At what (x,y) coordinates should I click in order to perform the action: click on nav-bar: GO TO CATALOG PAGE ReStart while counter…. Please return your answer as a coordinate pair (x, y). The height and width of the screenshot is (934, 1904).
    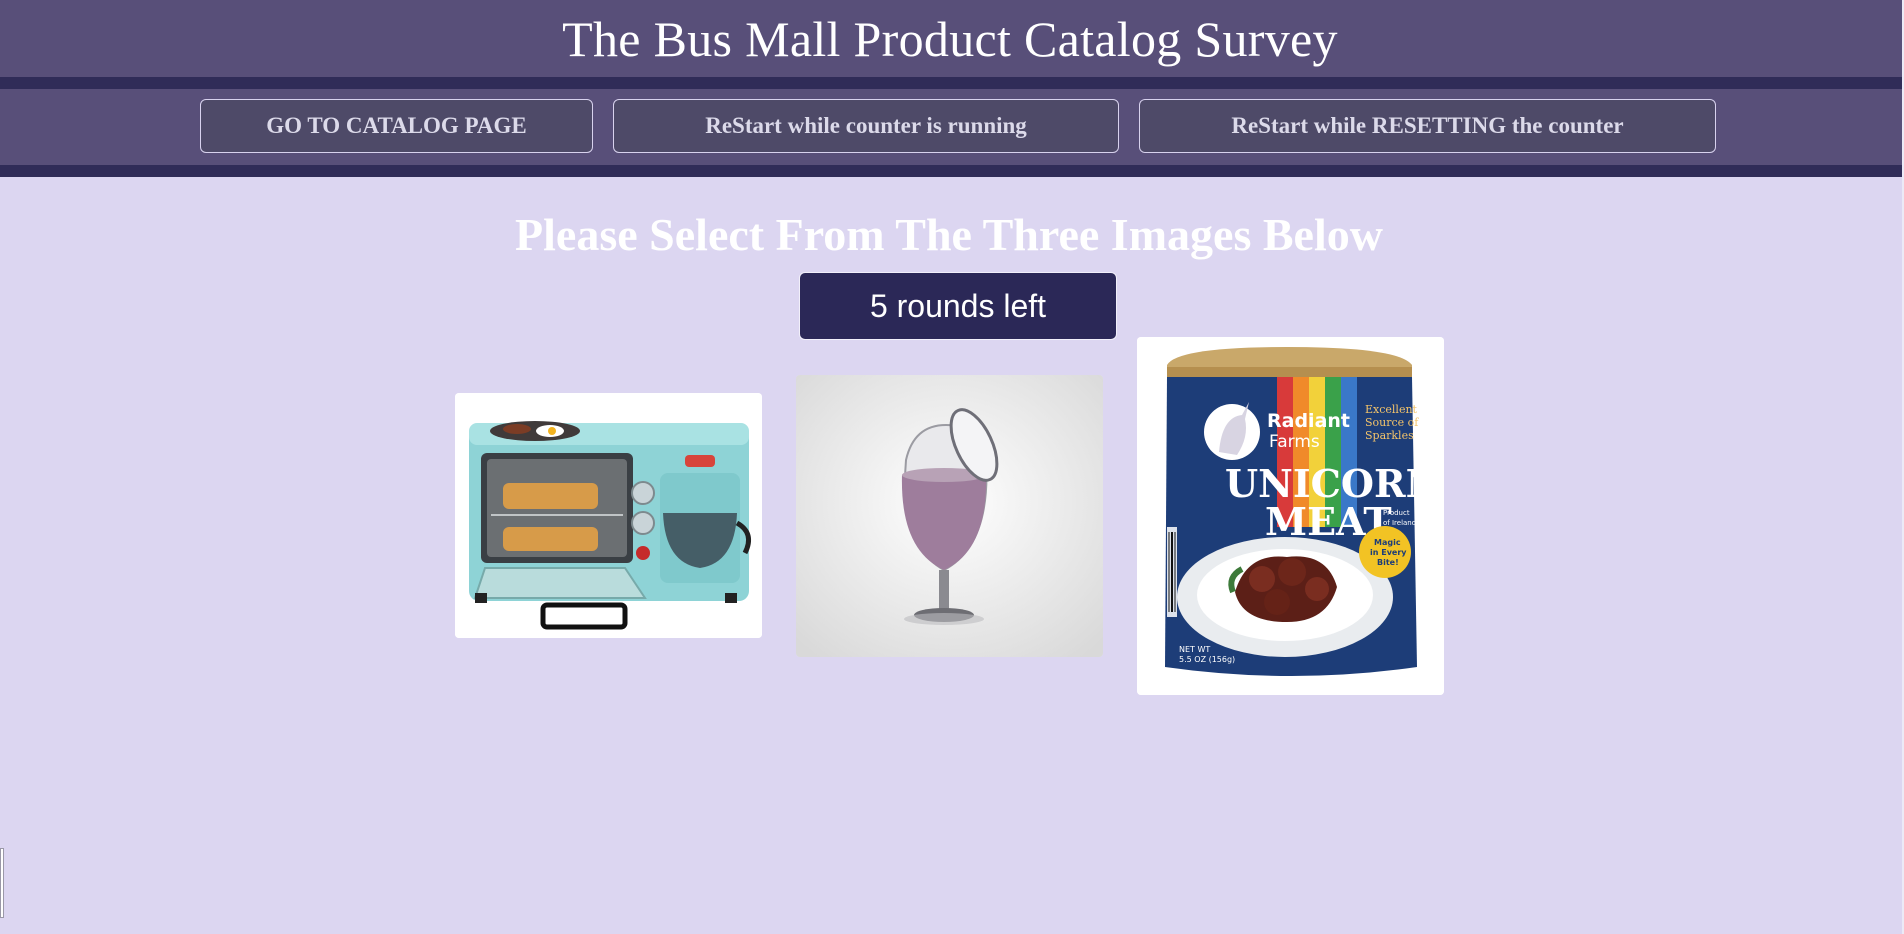
    Looking at the image, I should click on (952, 127).